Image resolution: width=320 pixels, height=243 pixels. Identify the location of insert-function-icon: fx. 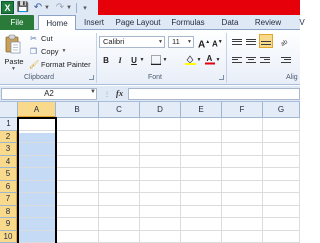
(119, 93).